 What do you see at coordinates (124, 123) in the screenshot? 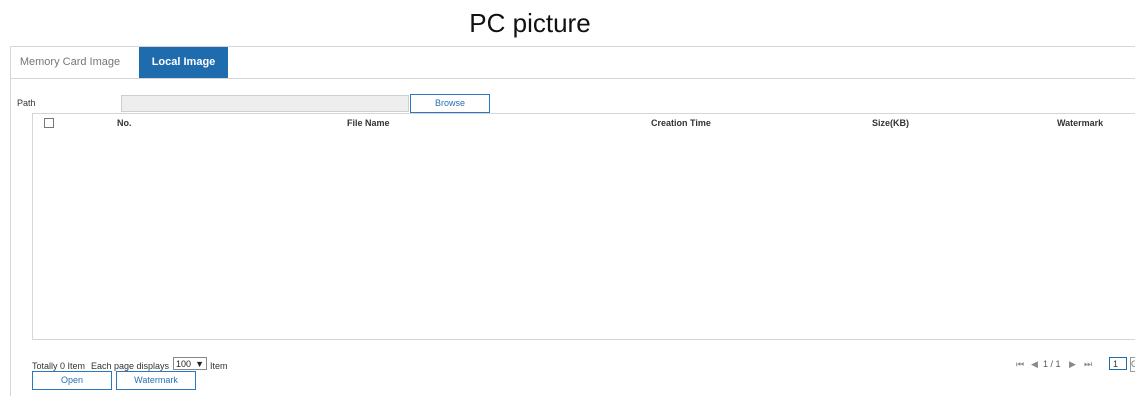
I see `column-header-no: No.` at bounding box center [124, 123].